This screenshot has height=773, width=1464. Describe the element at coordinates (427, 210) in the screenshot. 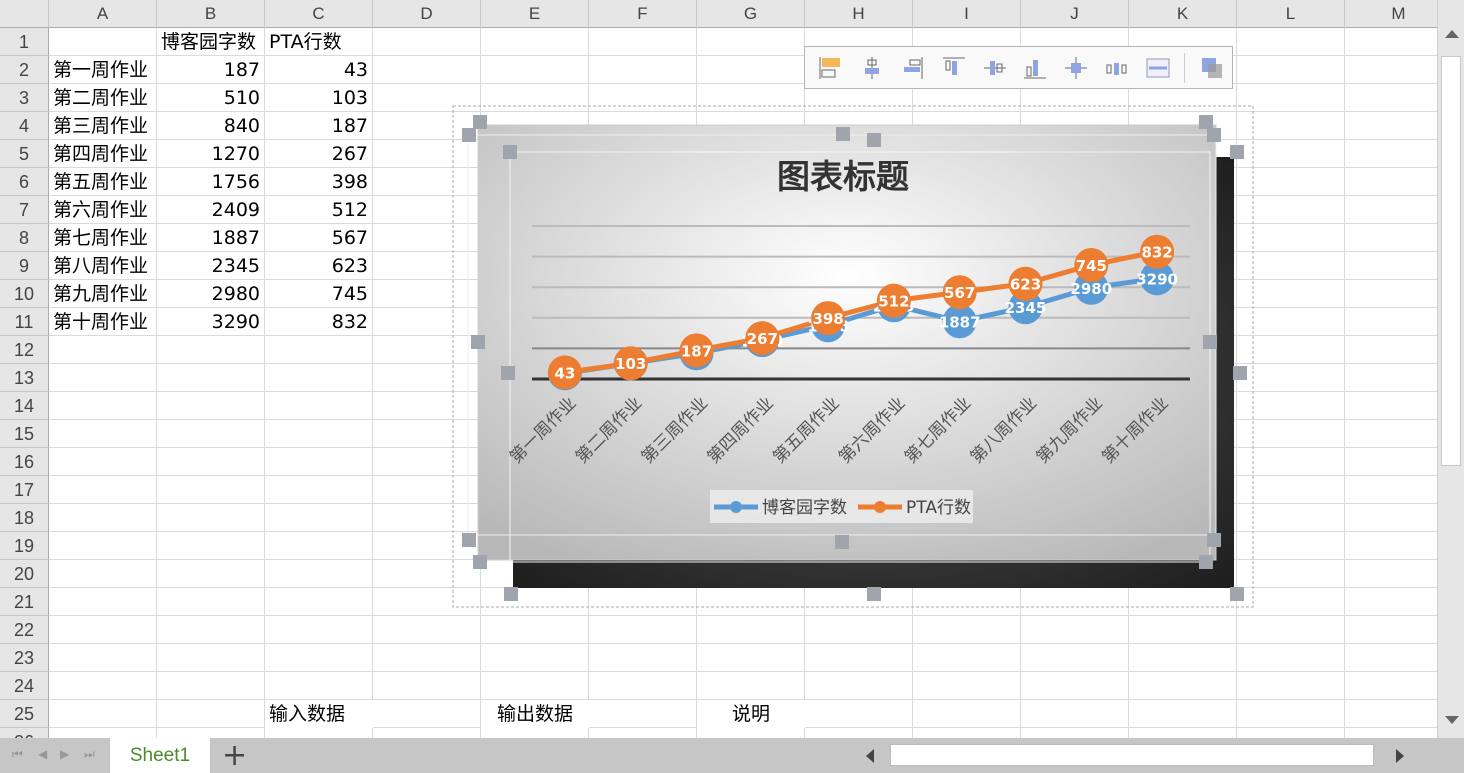

I see `cell-D7` at that location.